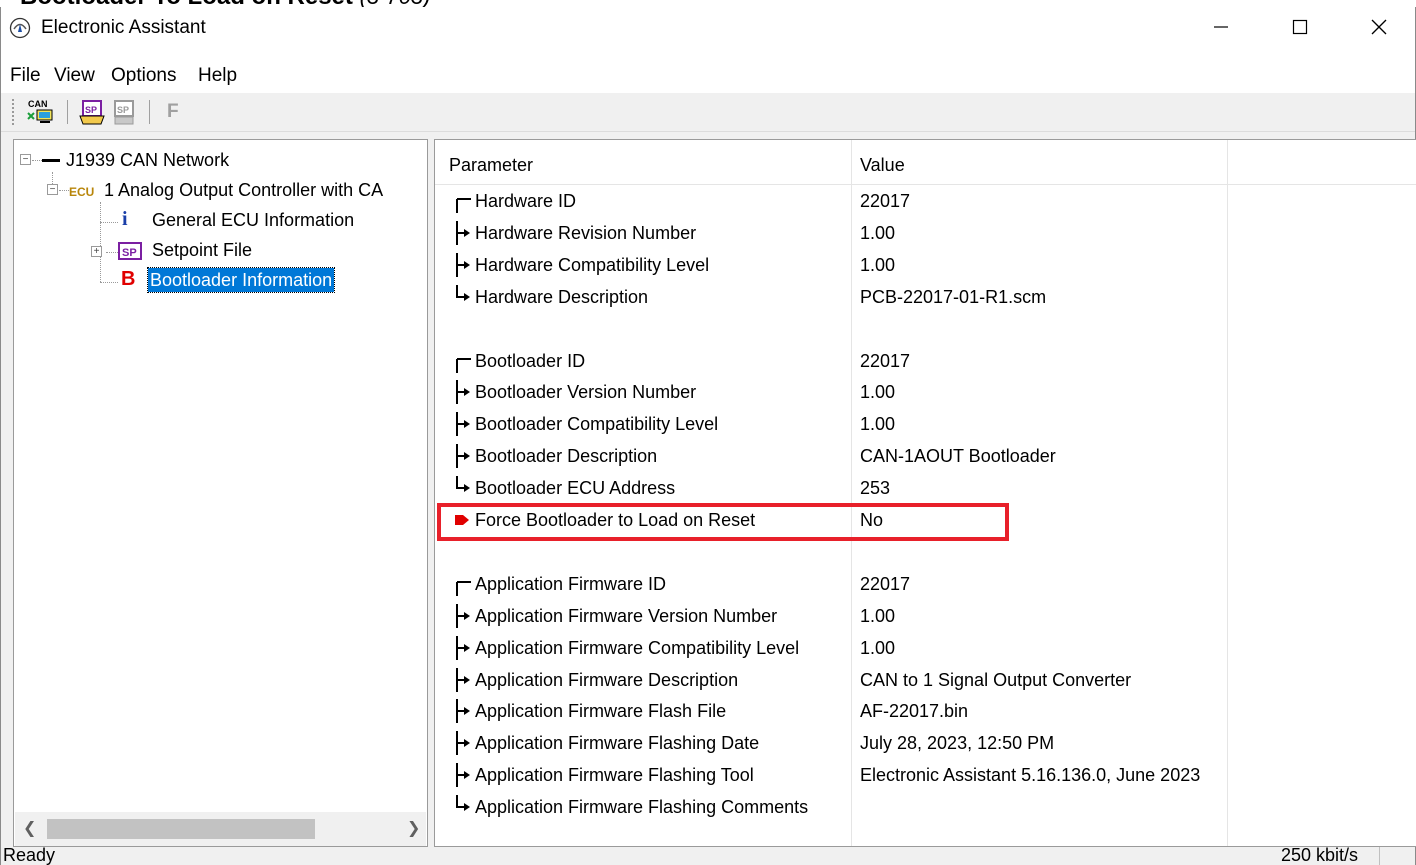  Describe the element at coordinates (708, 27) in the screenshot. I see `title-bar: Electronic Assistant` at that location.